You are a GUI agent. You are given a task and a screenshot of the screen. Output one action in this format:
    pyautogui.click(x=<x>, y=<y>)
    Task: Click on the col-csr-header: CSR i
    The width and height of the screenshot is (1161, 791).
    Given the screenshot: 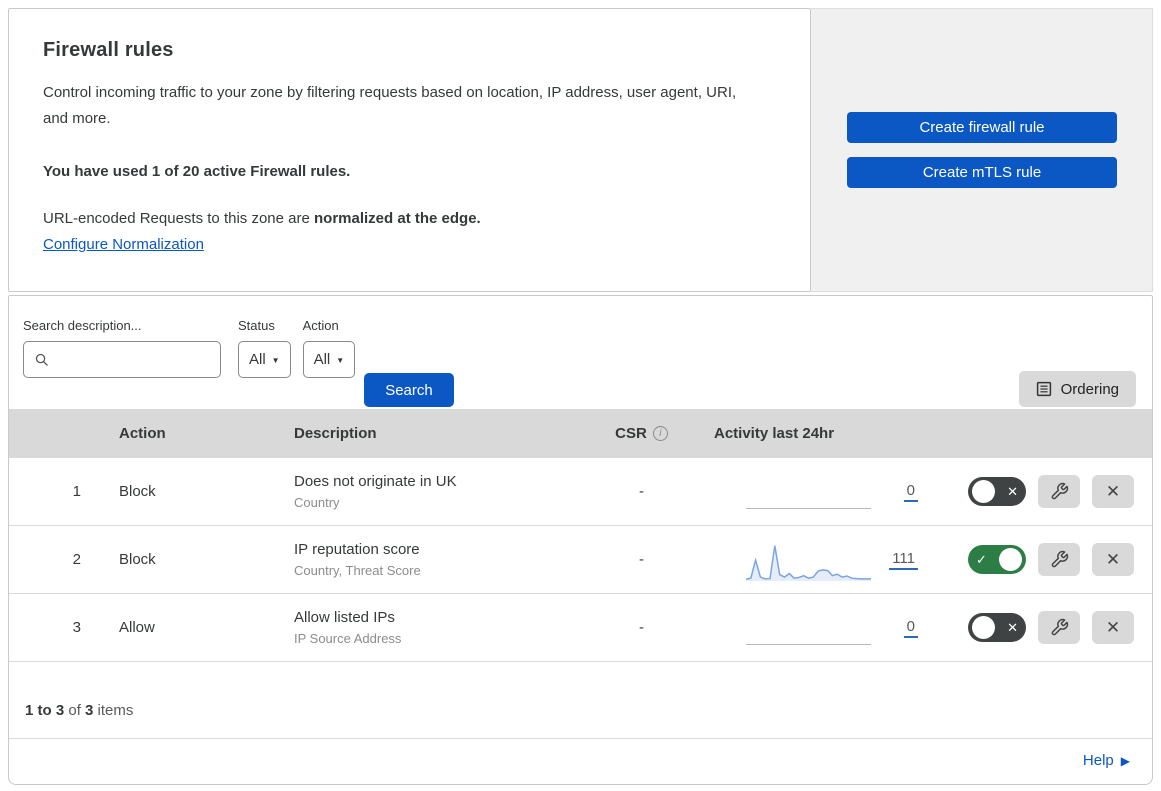 What is the action you would take?
    pyautogui.click(x=641, y=433)
    